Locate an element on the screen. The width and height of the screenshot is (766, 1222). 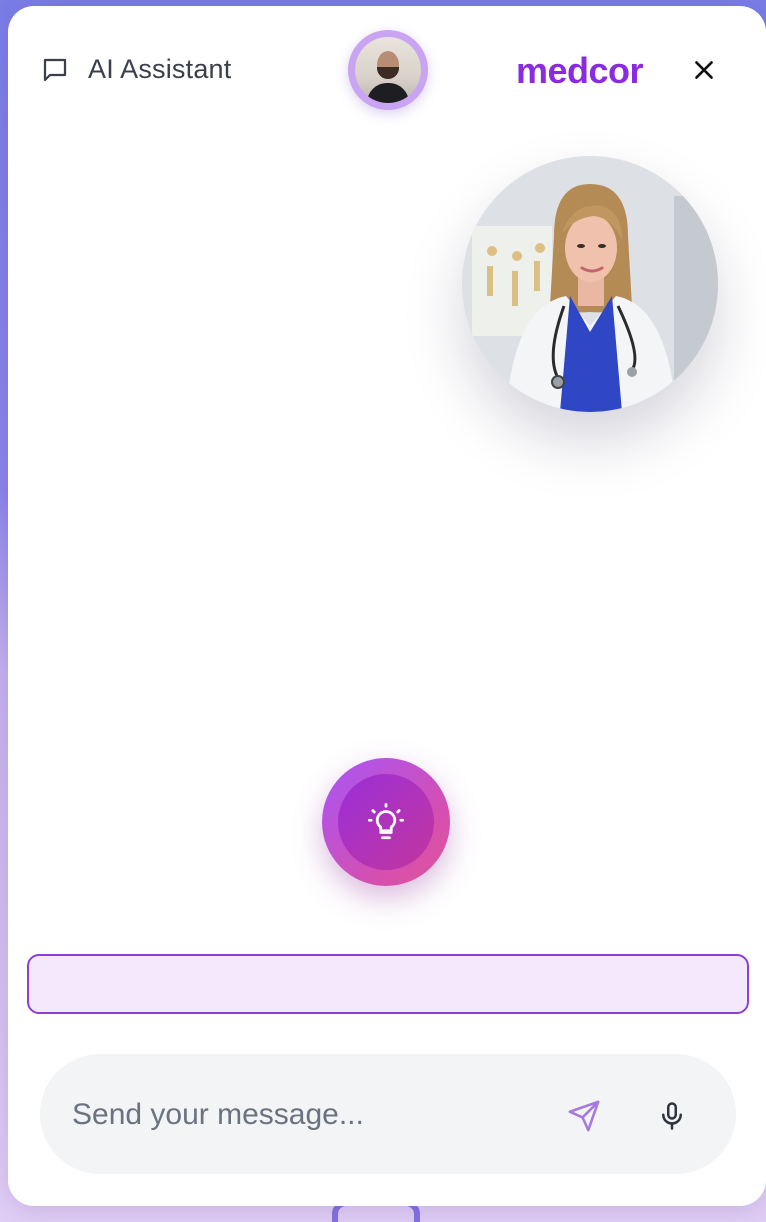
chat-header: AI Assistant medcor is located at coordinates (387, 66).